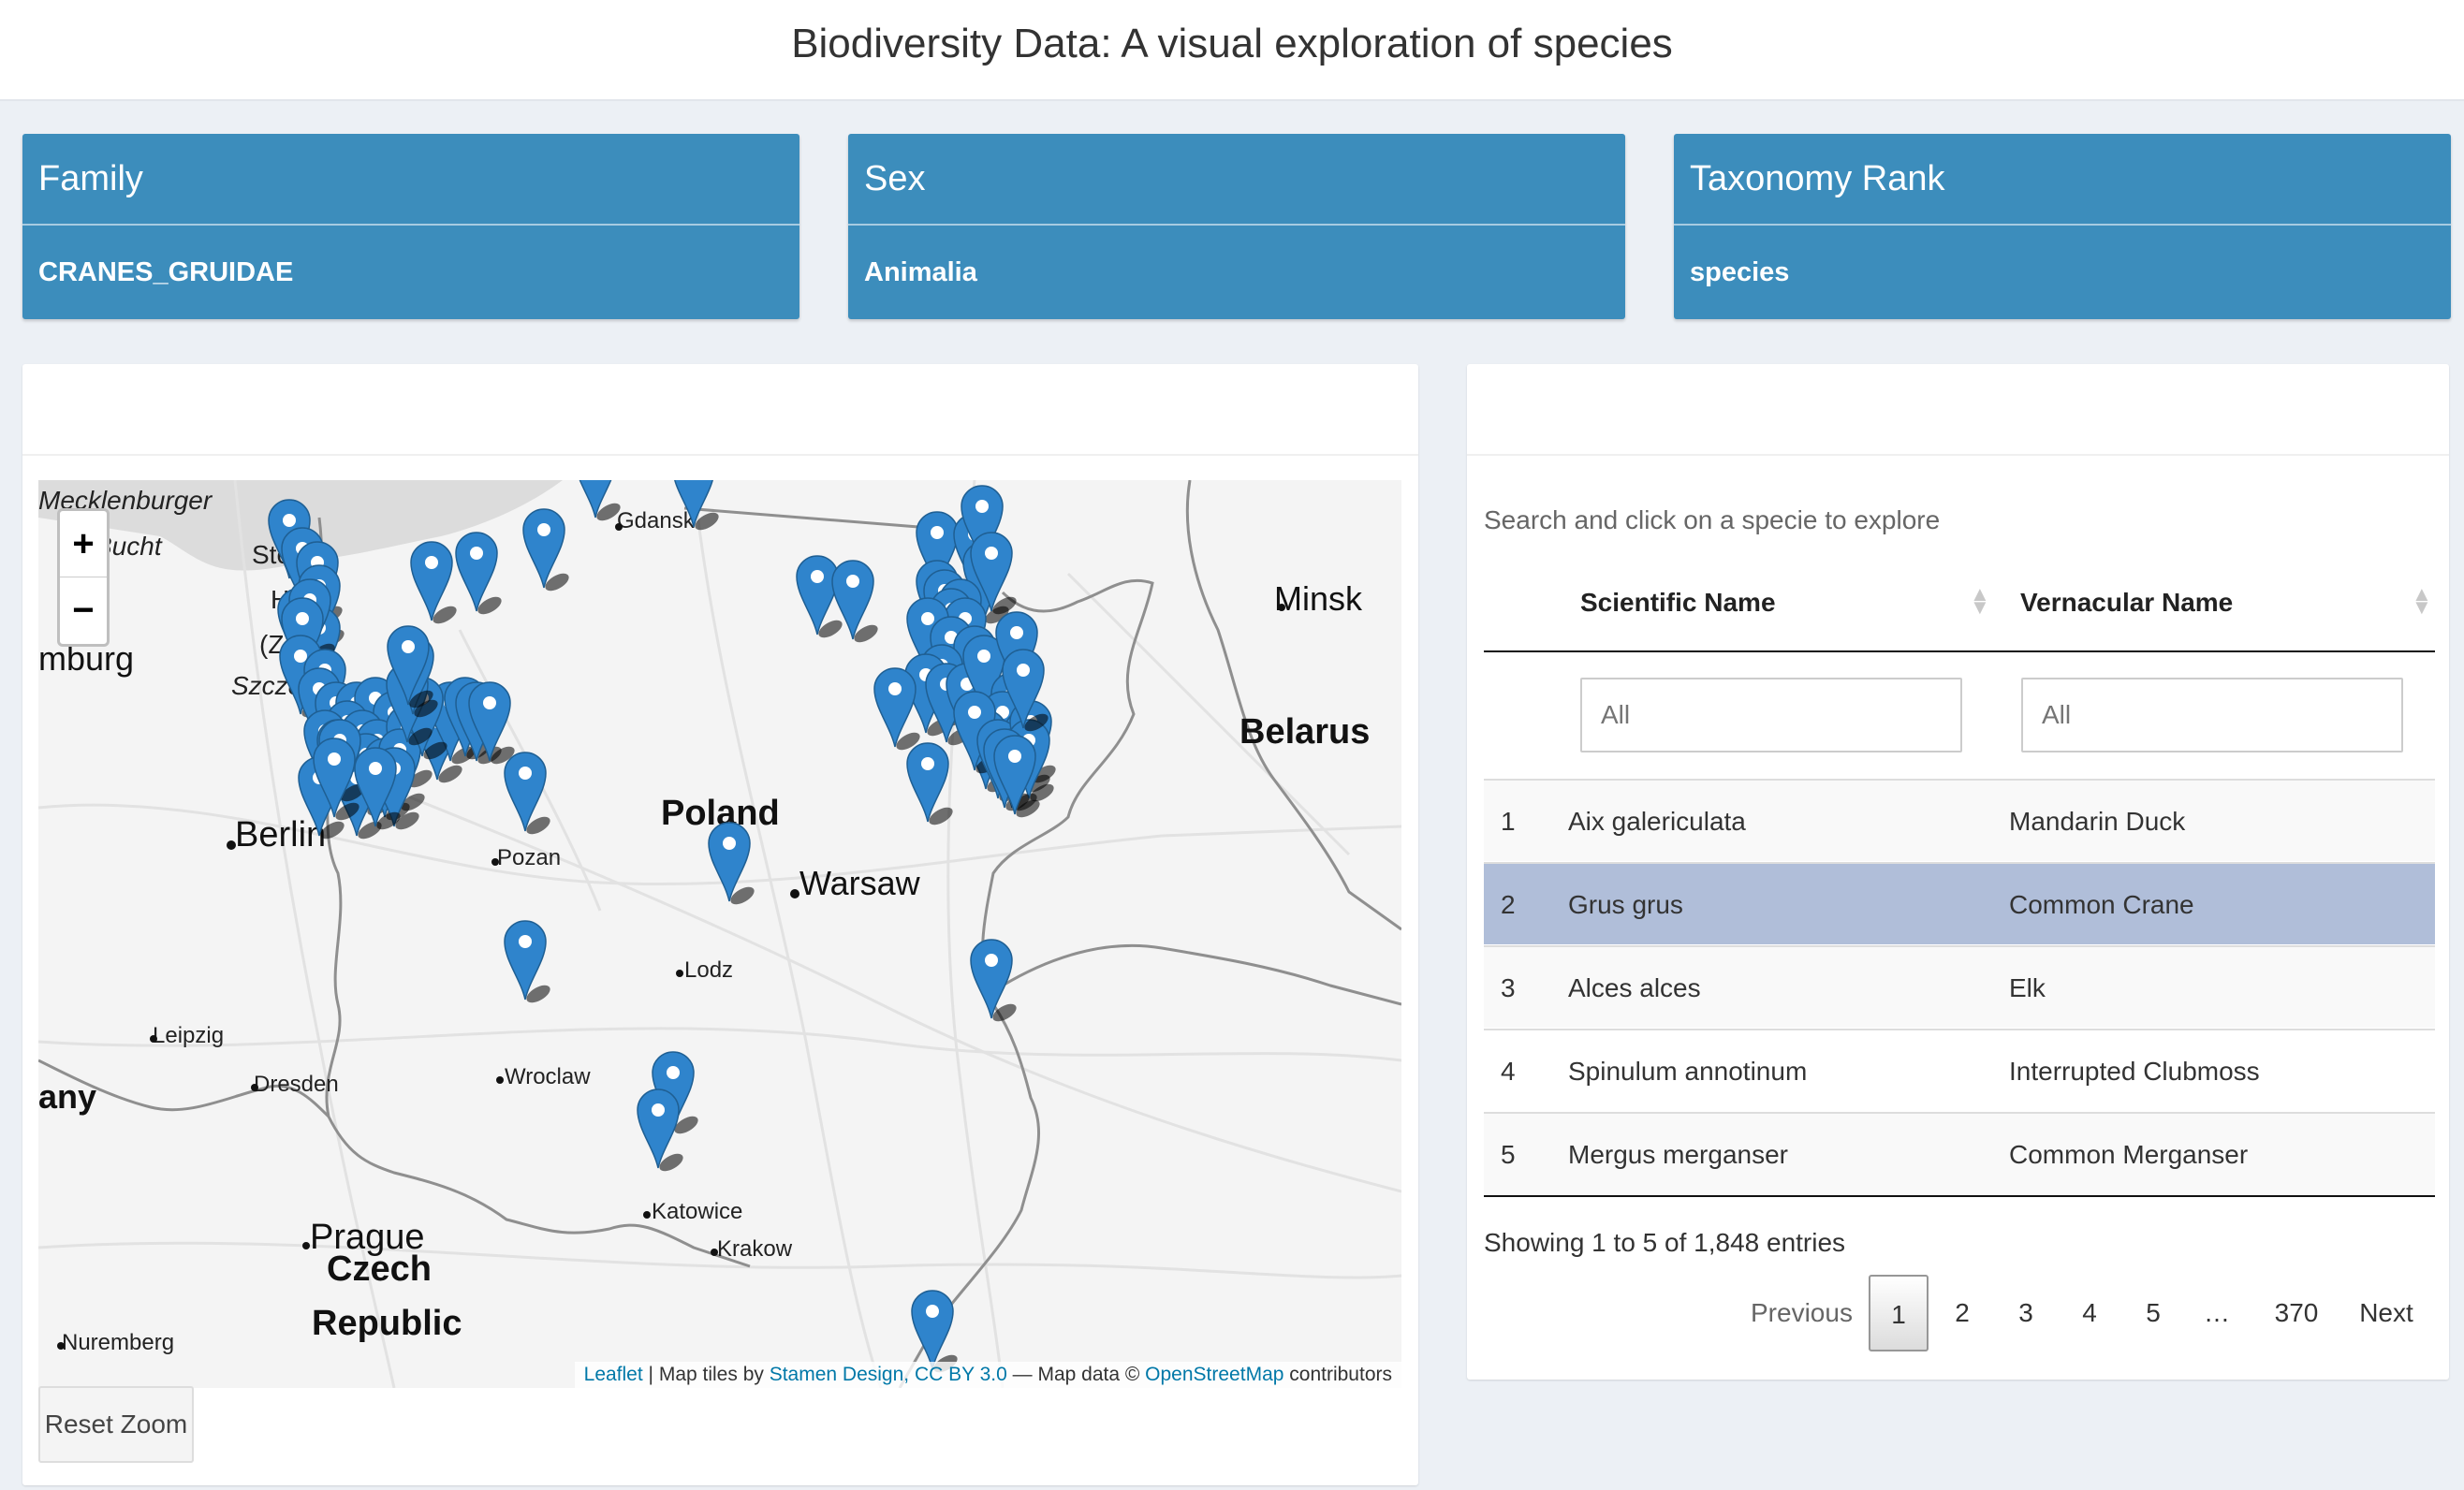 The height and width of the screenshot is (1490, 2464). I want to click on header-divider, so click(1959, 651).